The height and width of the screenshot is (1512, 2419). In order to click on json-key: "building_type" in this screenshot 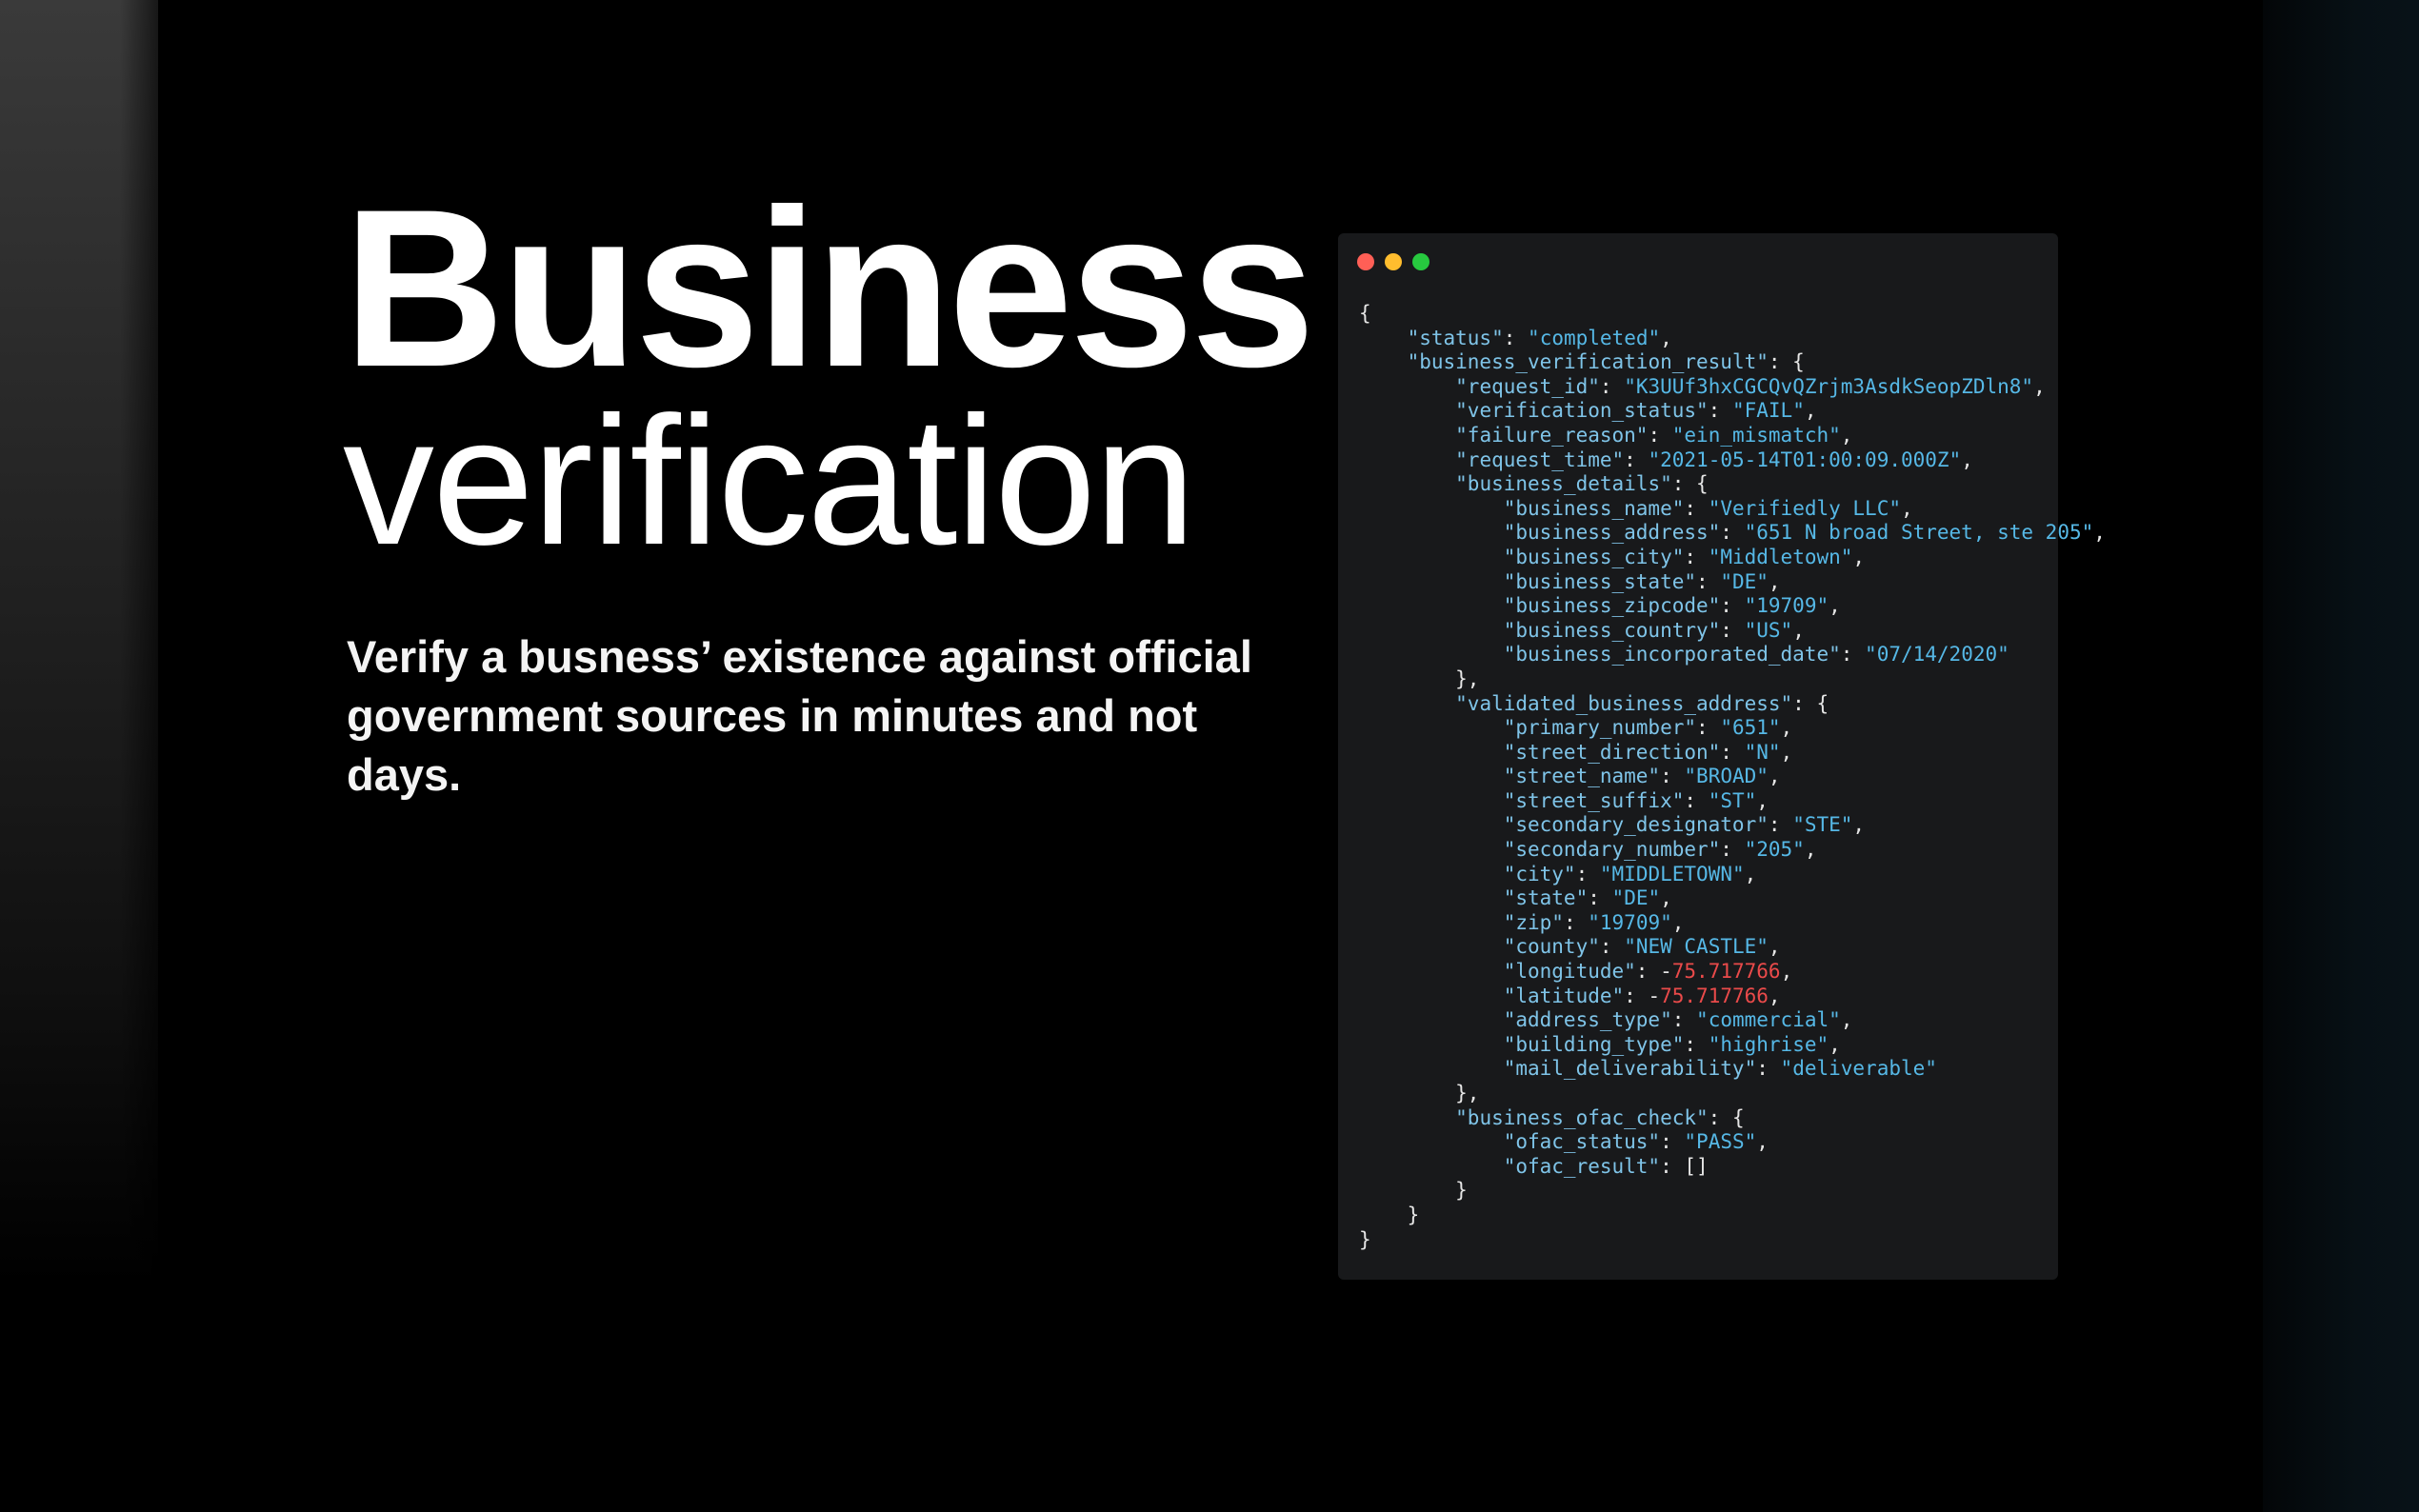, I will do `click(1594, 1044)`.